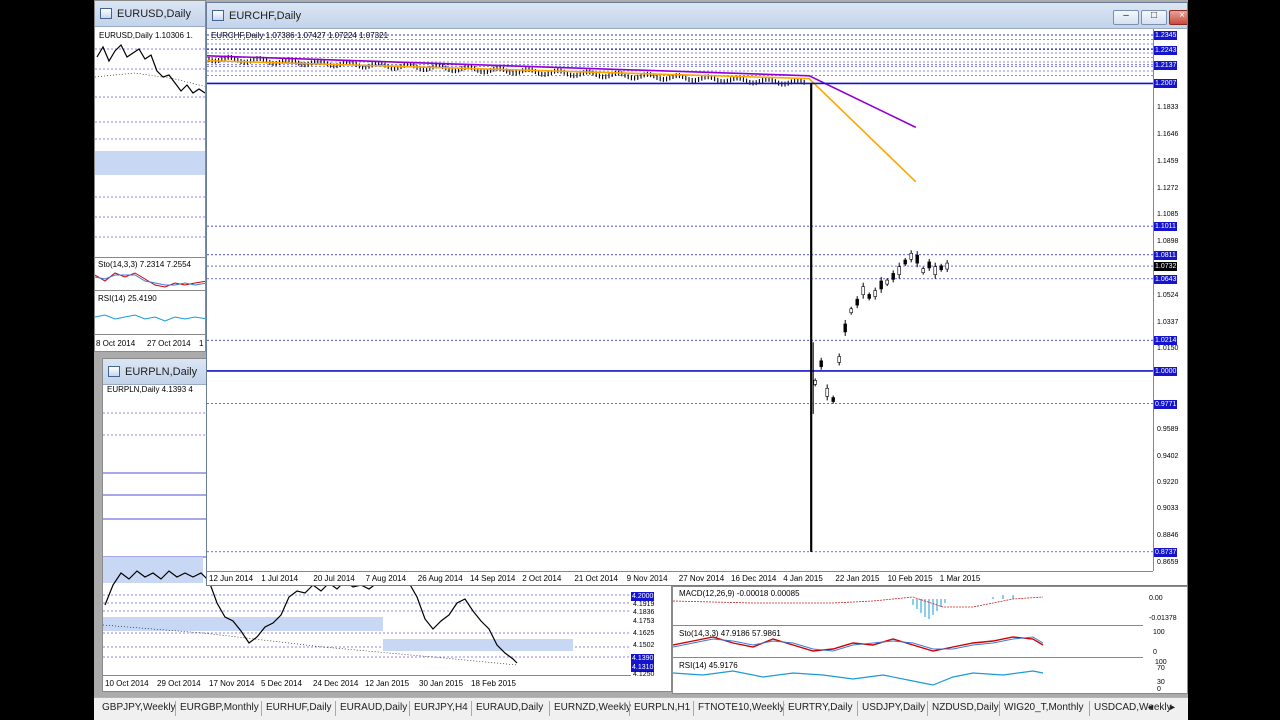 This screenshot has height=720, width=1280. What do you see at coordinates (1156, 598) in the screenshot?
I see `macd-level-label: 0.00` at bounding box center [1156, 598].